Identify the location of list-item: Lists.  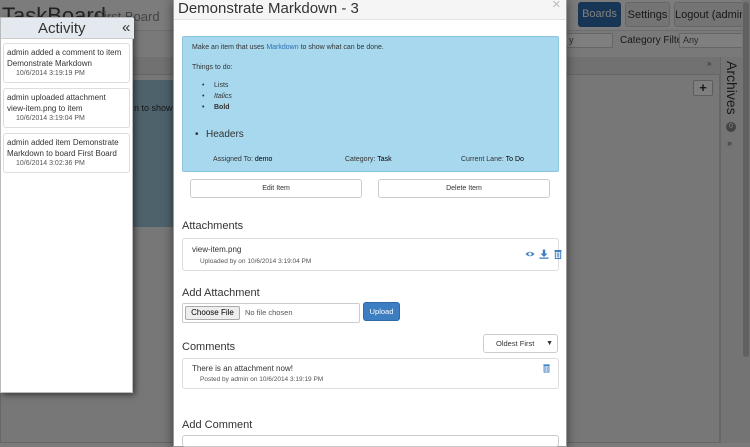
(217, 85).